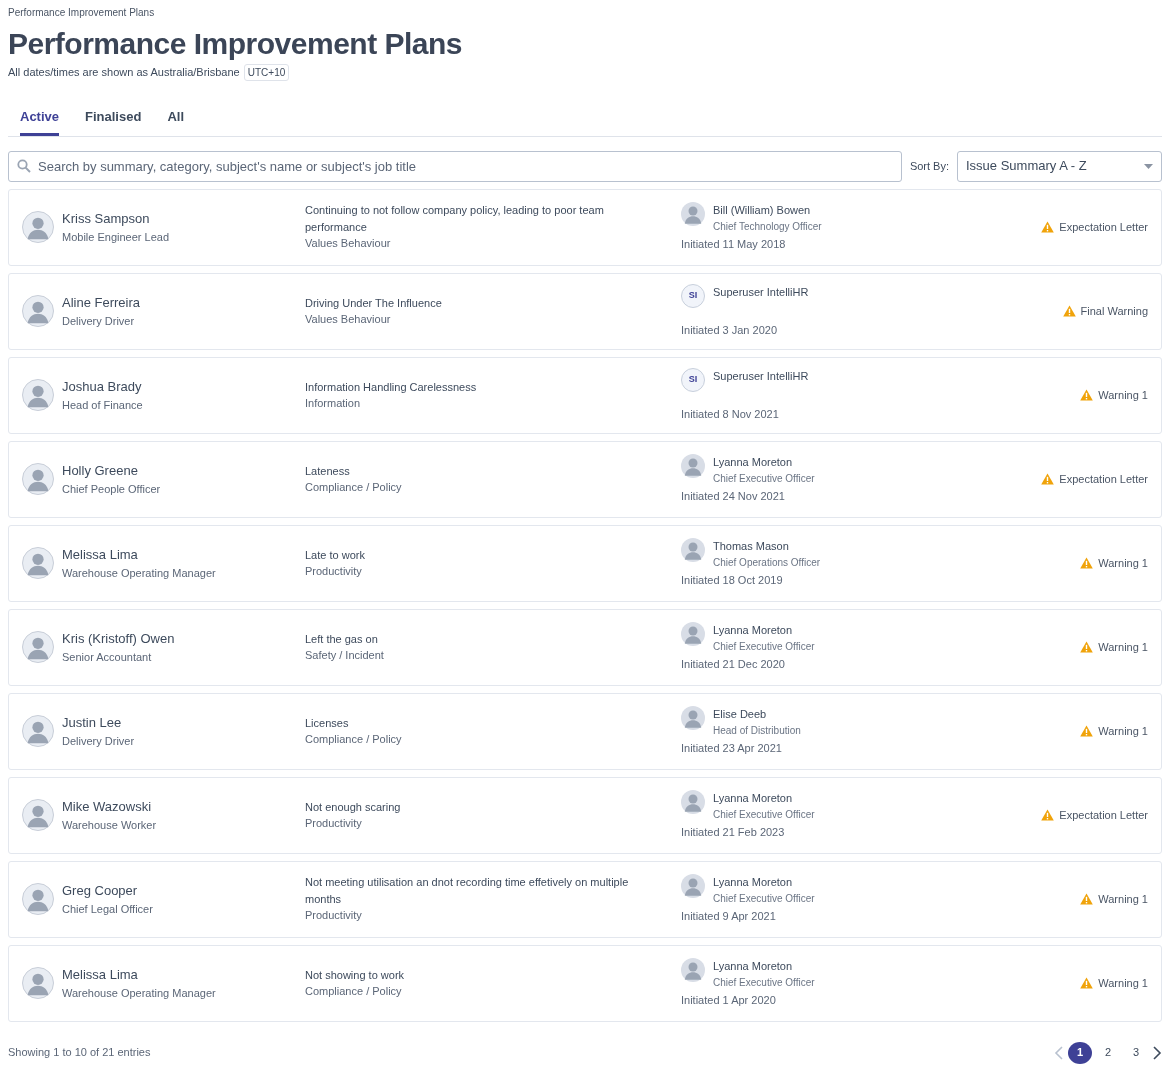 This screenshot has height=1068, width=1170. Describe the element at coordinates (100, 891) in the screenshot. I see `subject-name: Greg Cooper` at that location.